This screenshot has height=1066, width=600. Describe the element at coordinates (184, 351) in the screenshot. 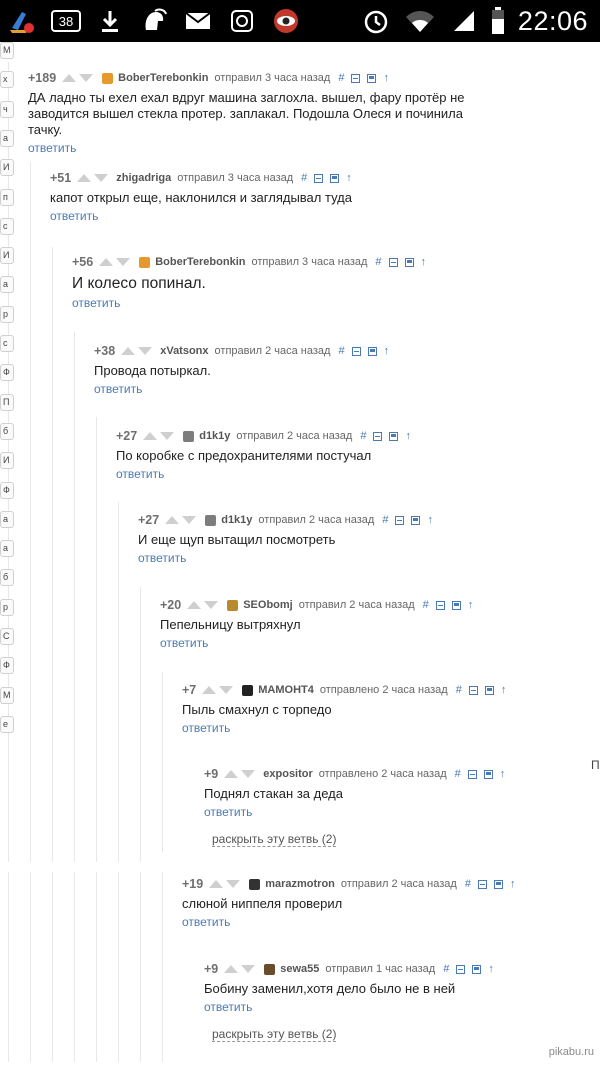

I see `comment-author: xVatsonx` at that location.